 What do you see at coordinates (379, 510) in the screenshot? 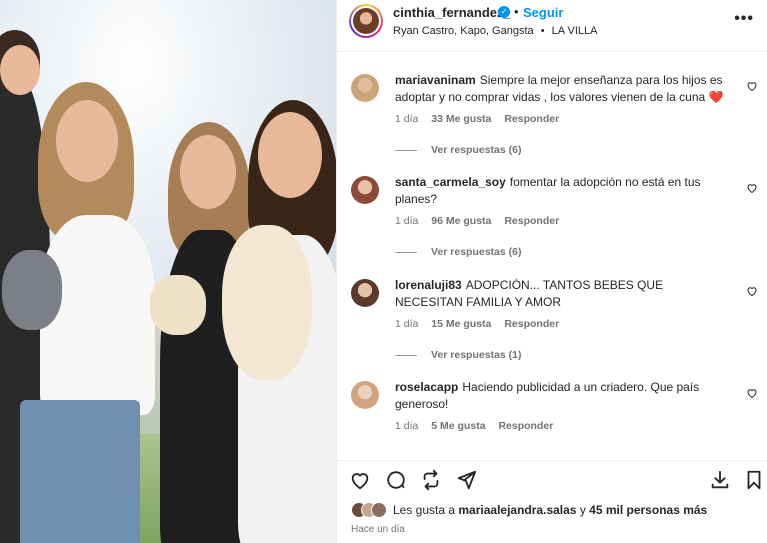
I see `liker-avatar` at bounding box center [379, 510].